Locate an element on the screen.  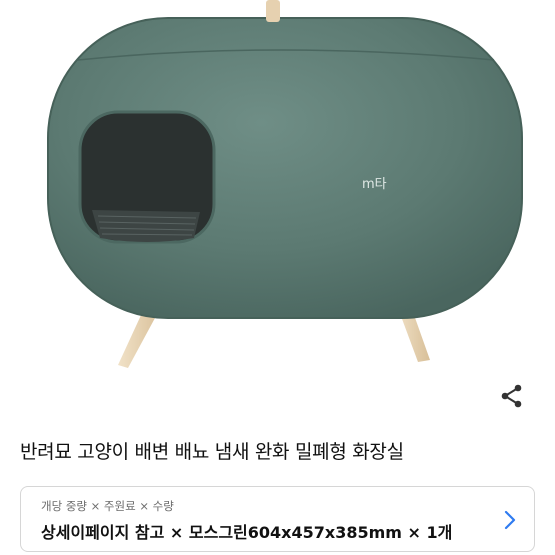
share-button is located at coordinates (512, 396).